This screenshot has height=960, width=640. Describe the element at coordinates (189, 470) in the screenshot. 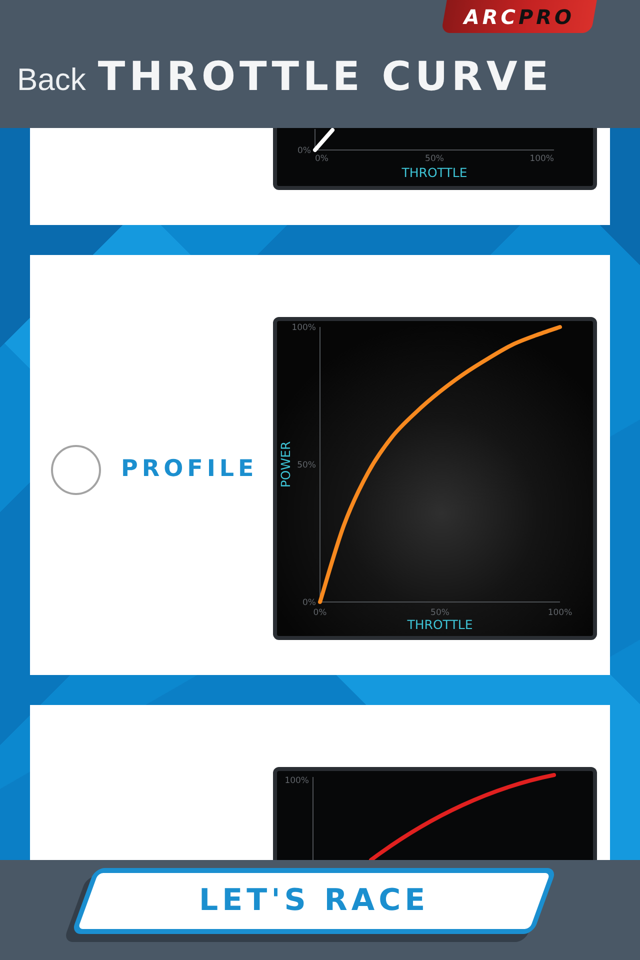

I see `profile-label: PROFILE` at that location.